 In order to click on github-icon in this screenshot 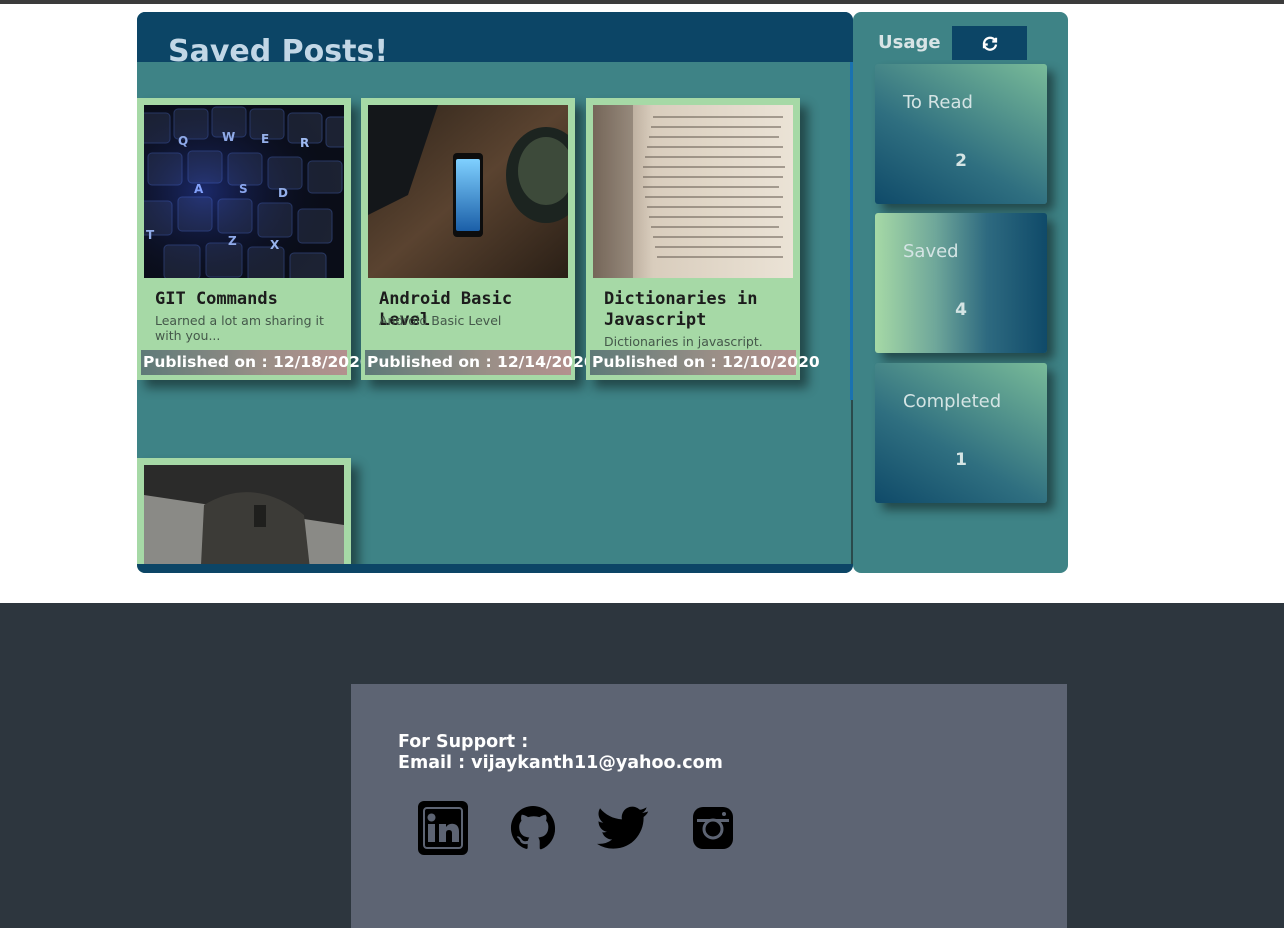, I will do `click(533, 827)`.